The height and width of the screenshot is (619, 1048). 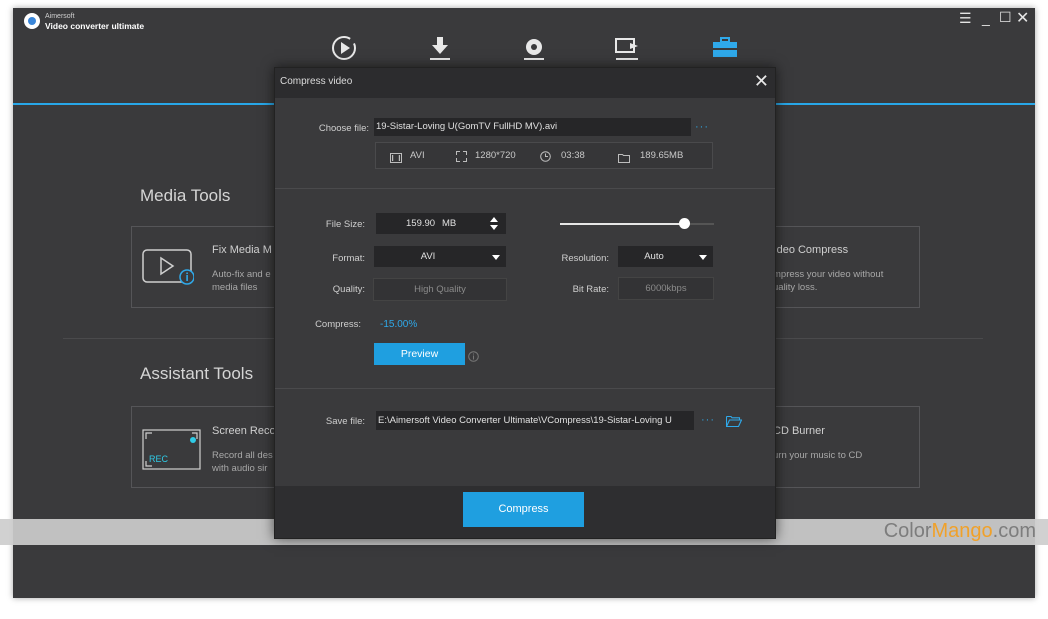 What do you see at coordinates (734, 421) in the screenshot?
I see `open-folder-icon` at bounding box center [734, 421].